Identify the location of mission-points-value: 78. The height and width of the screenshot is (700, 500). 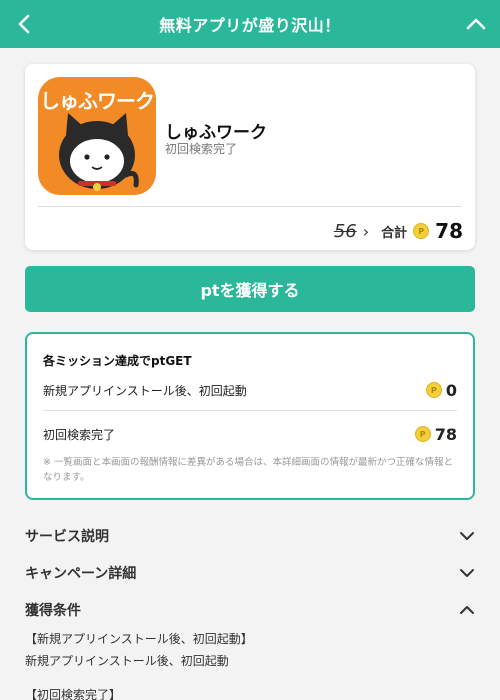
(445, 434).